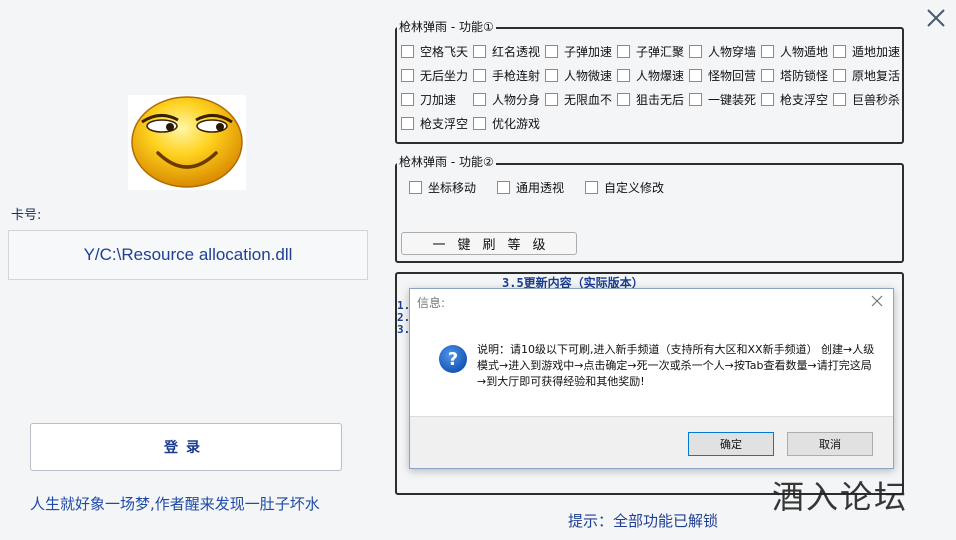 The height and width of the screenshot is (540, 956). What do you see at coordinates (186, 447) in the screenshot?
I see `login-button: 登录` at bounding box center [186, 447].